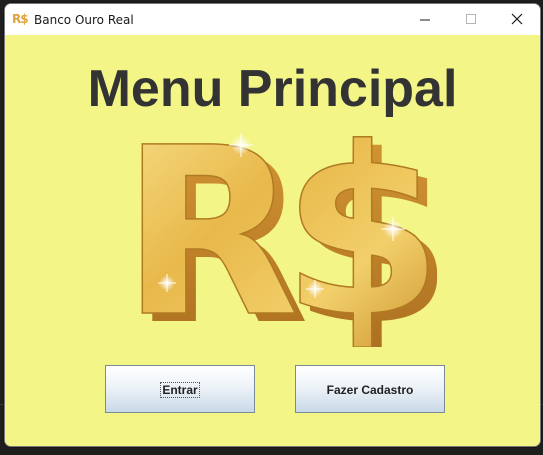 Image resolution: width=543 pixels, height=455 pixels. I want to click on maximize-button, so click(471, 19).